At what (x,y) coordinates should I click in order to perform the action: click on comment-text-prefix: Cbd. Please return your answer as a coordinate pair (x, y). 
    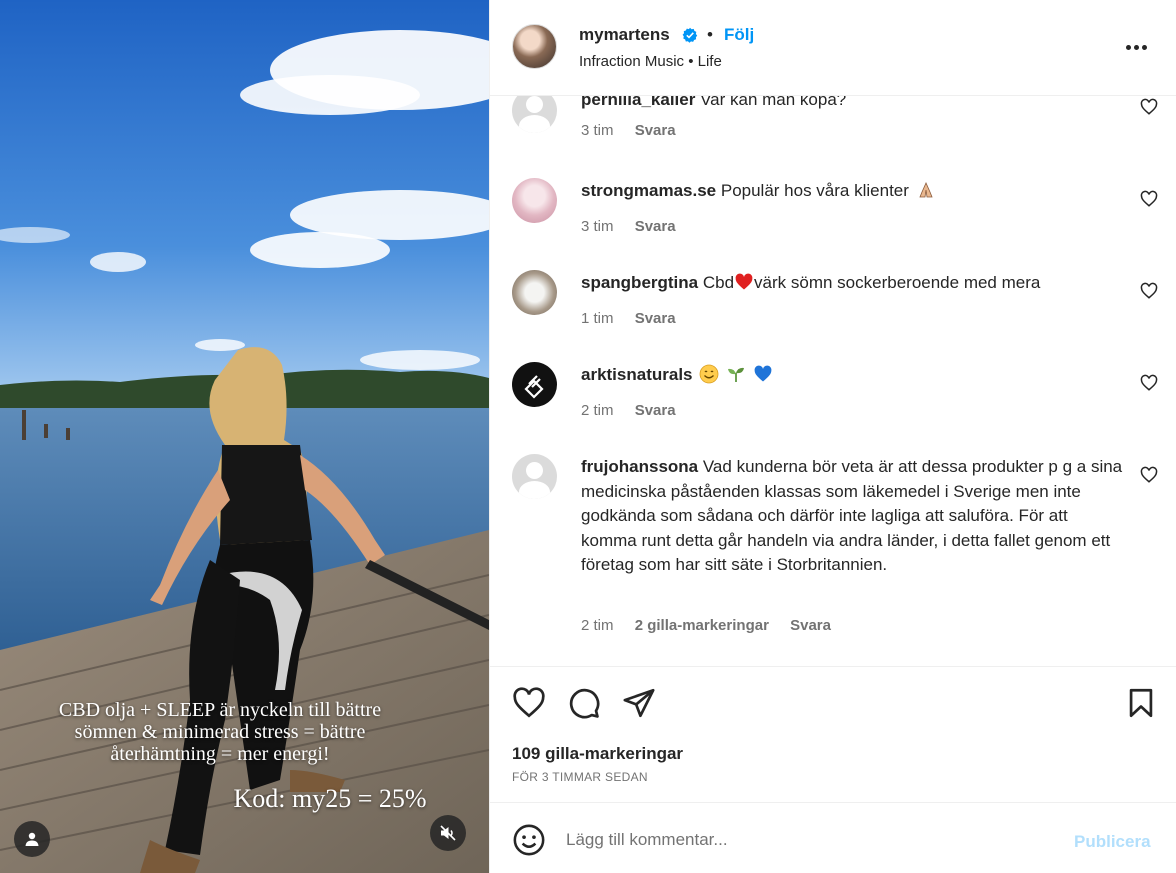
    Looking at the image, I should click on (718, 282).